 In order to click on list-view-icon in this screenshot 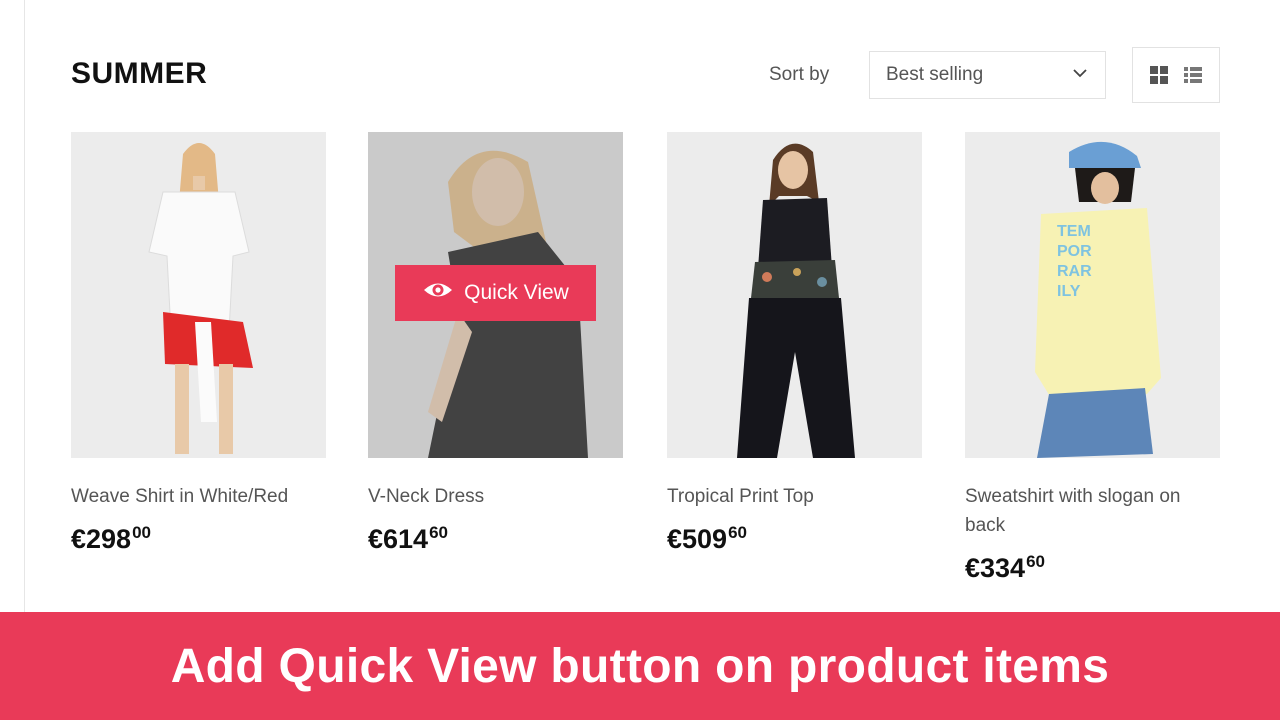, I will do `click(1193, 75)`.